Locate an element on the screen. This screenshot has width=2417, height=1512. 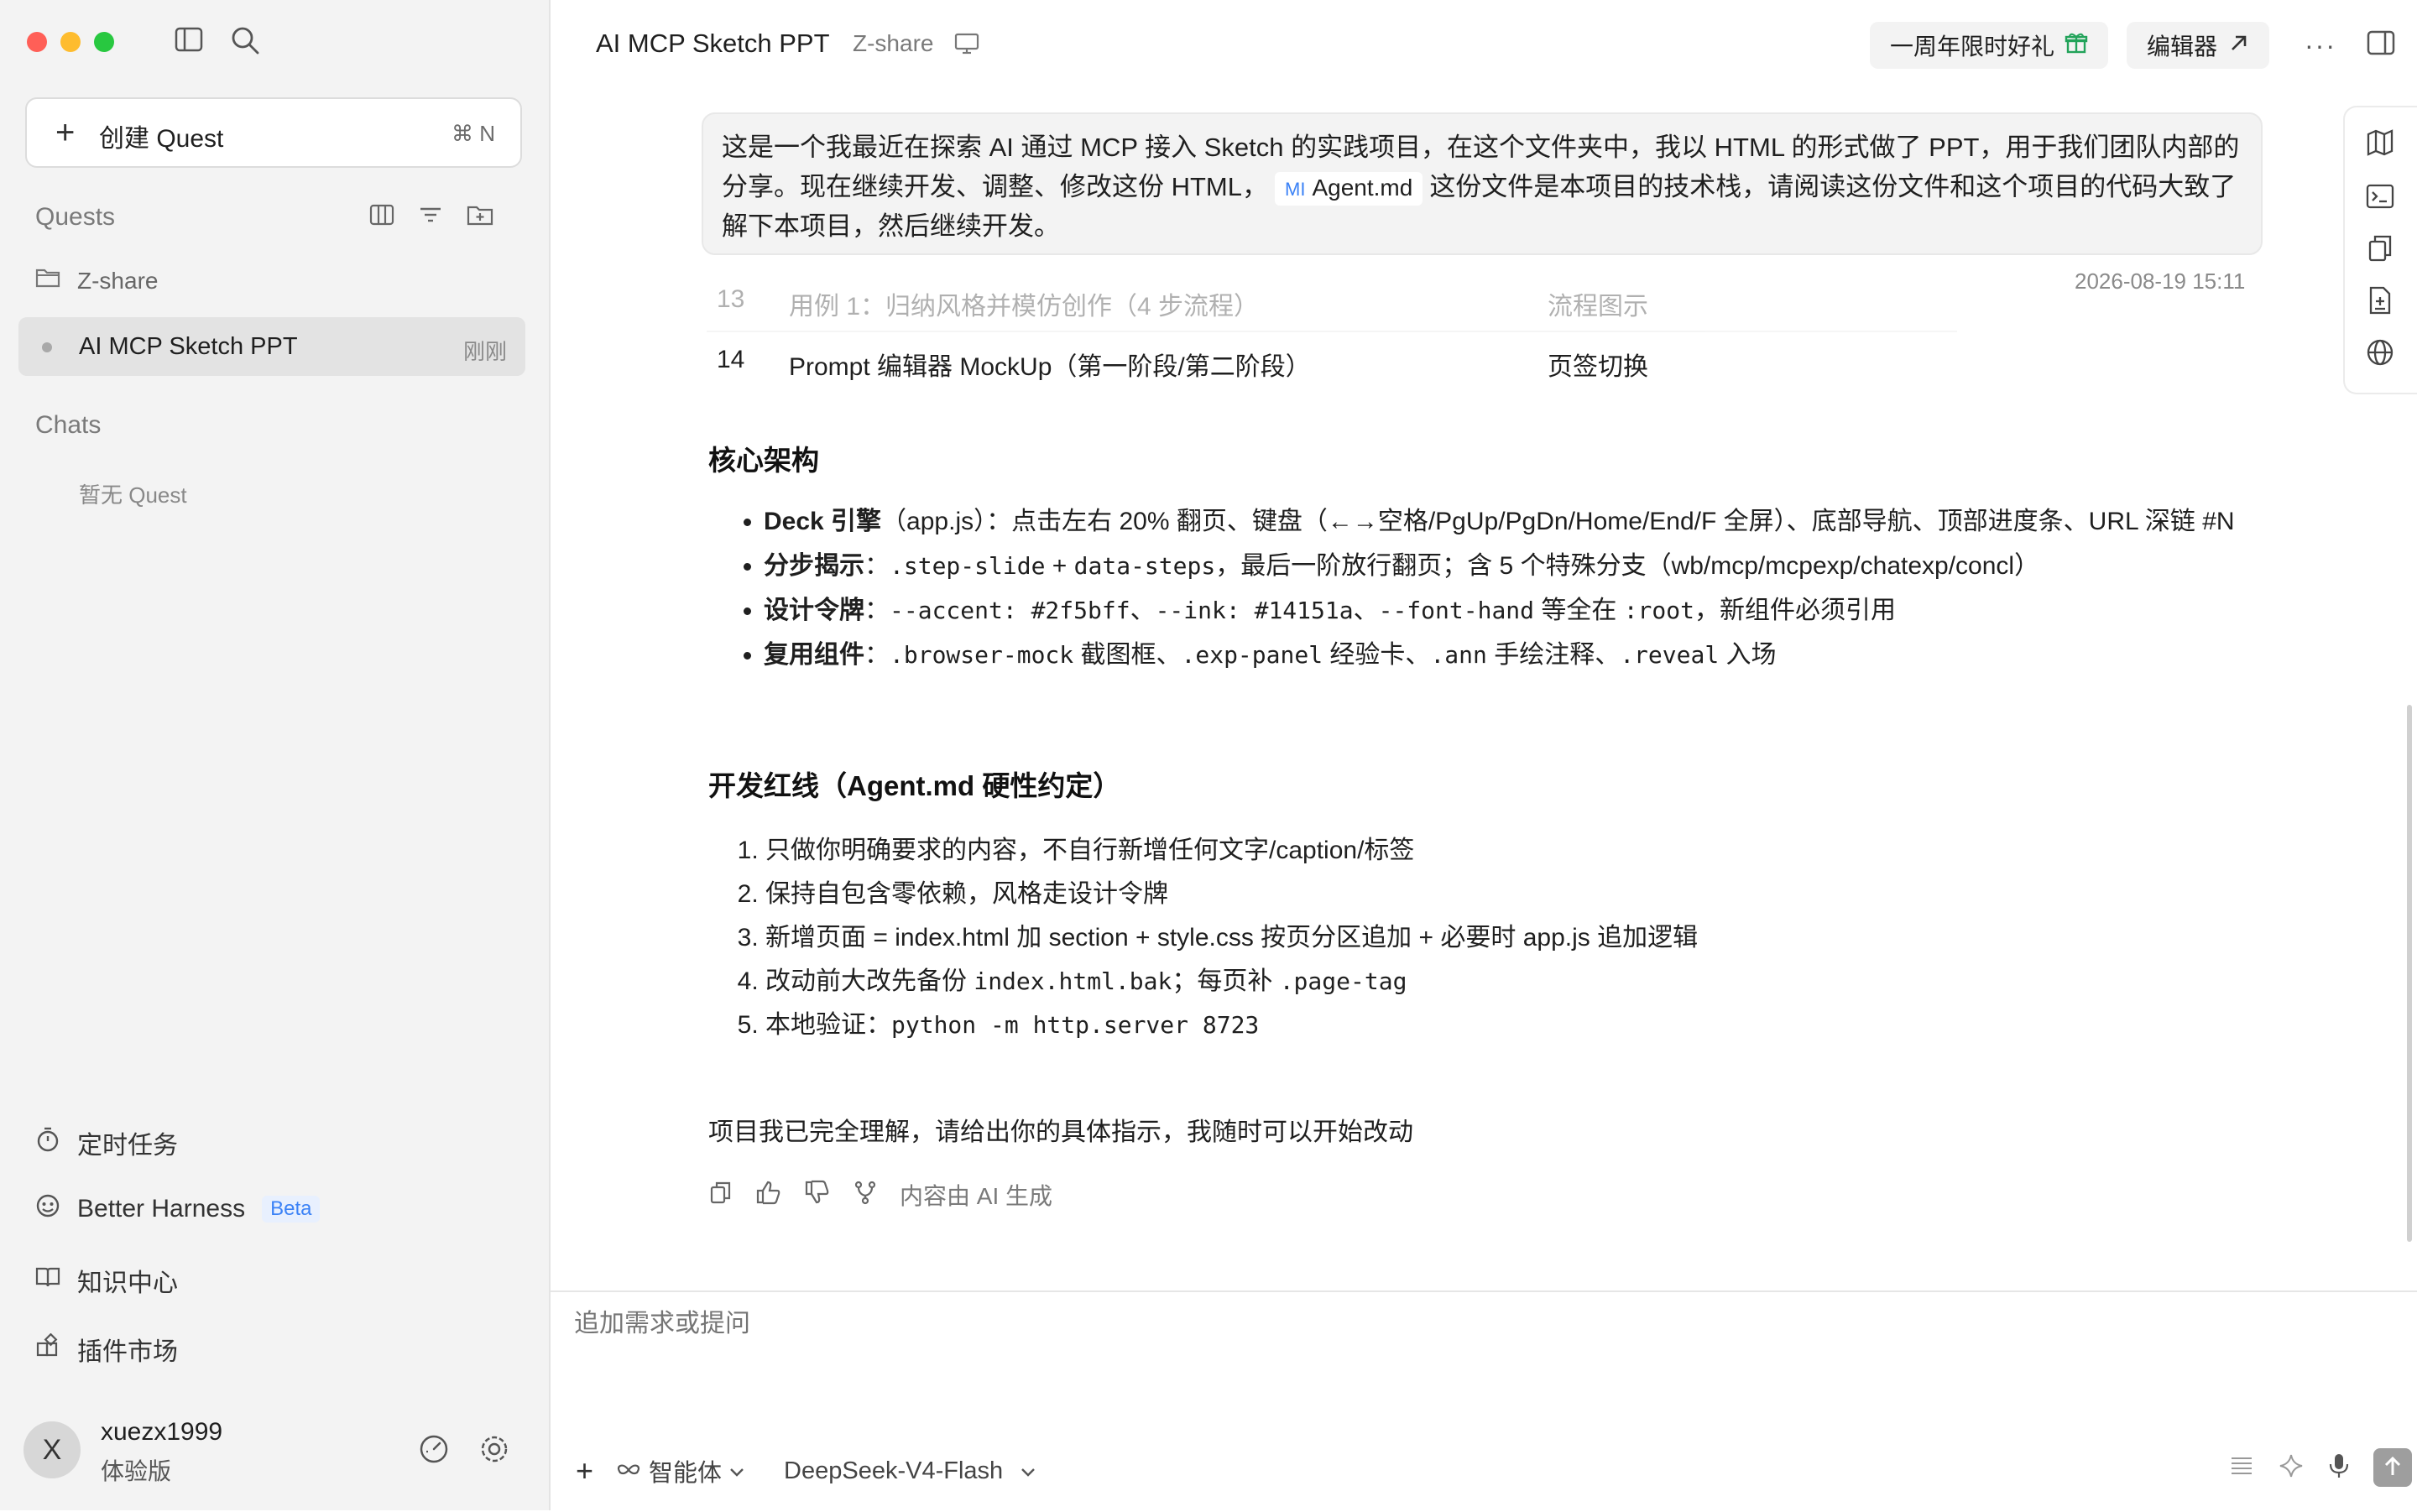
ai-generated-label: 内容由 AI 生成 is located at coordinates (976, 1196).